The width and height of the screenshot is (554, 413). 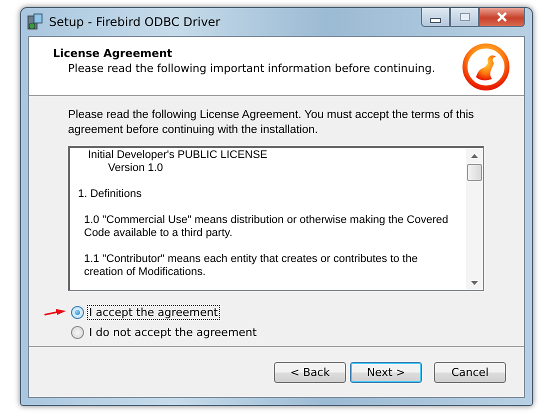 I want to click on page-title: License Agreement, so click(x=113, y=53).